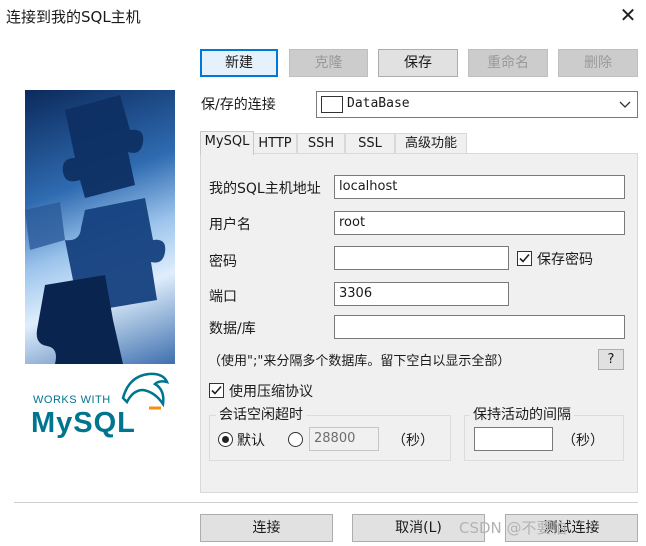  What do you see at coordinates (508, 63) in the screenshot?
I see `rename-button: 重命名` at bounding box center [508, 63].